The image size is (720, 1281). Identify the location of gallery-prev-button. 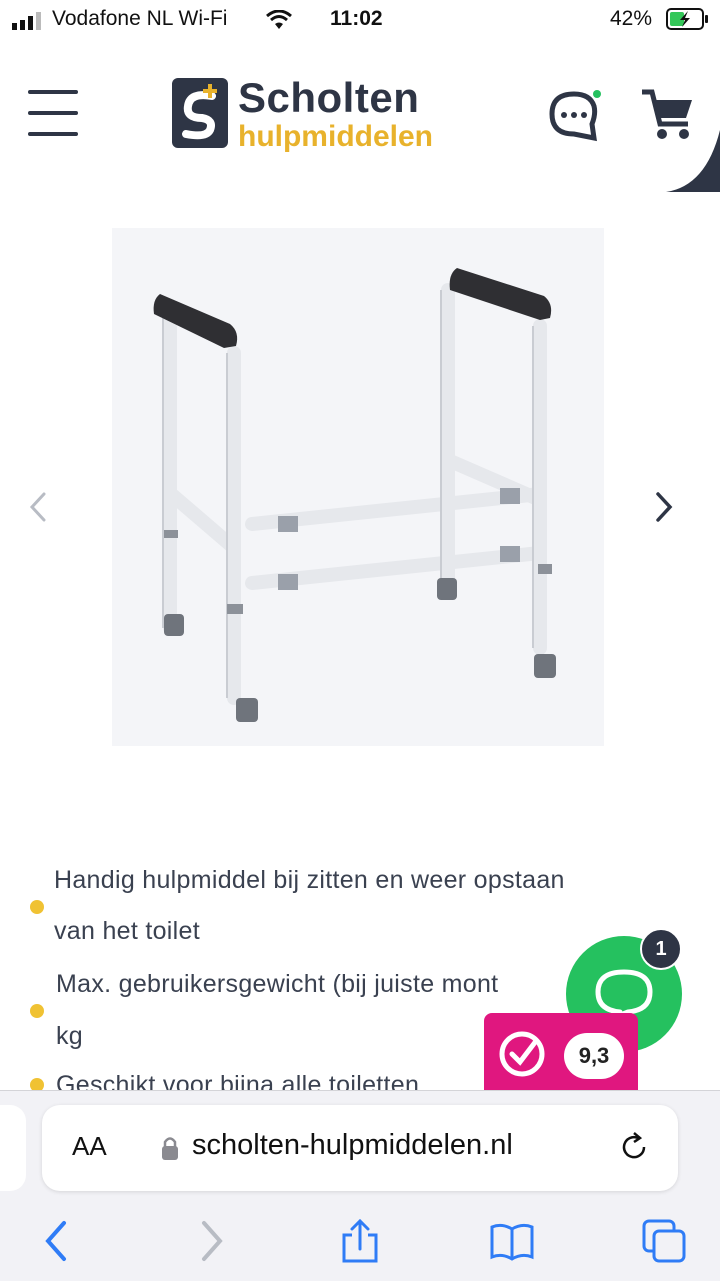
(39, 507).